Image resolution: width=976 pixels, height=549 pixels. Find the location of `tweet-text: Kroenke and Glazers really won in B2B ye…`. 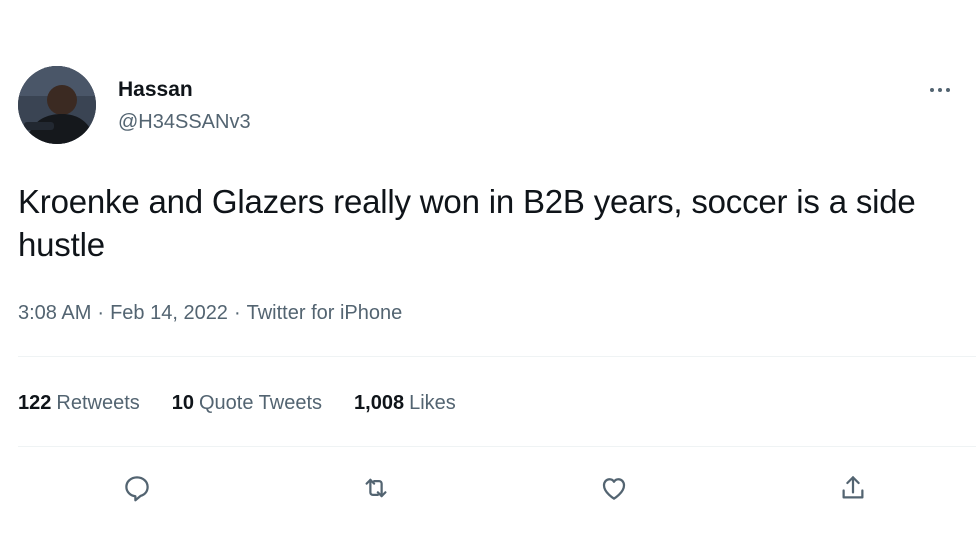

tweet-text: Kroenke and Glazers really won in B2B ye… is located at coordinates (467, 223).